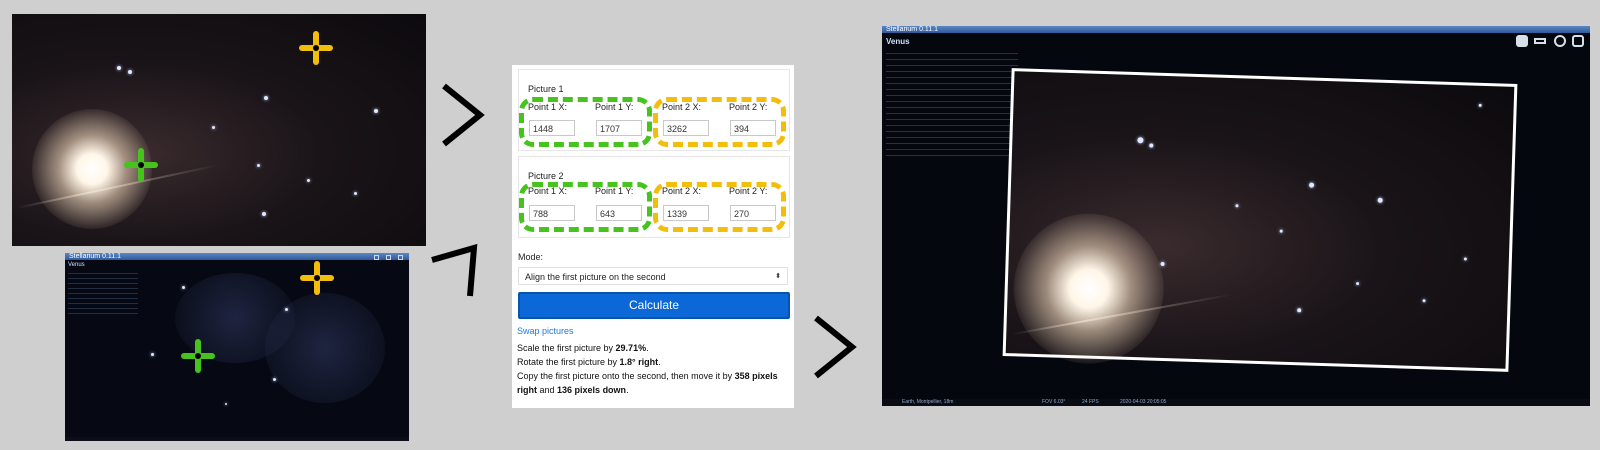  I want to click on stellarium-small-window: Stellarium 0.11.1 Venus, so click(237, 347).